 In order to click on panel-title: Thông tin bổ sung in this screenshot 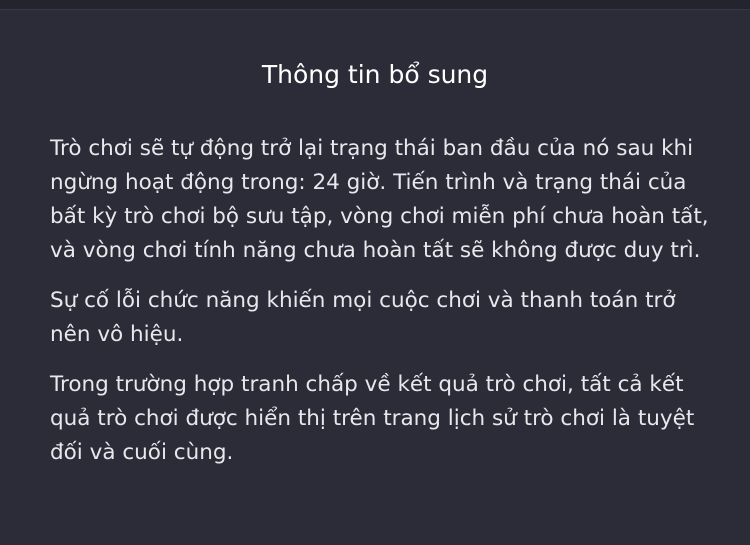, I will do `click(375, 74)`.